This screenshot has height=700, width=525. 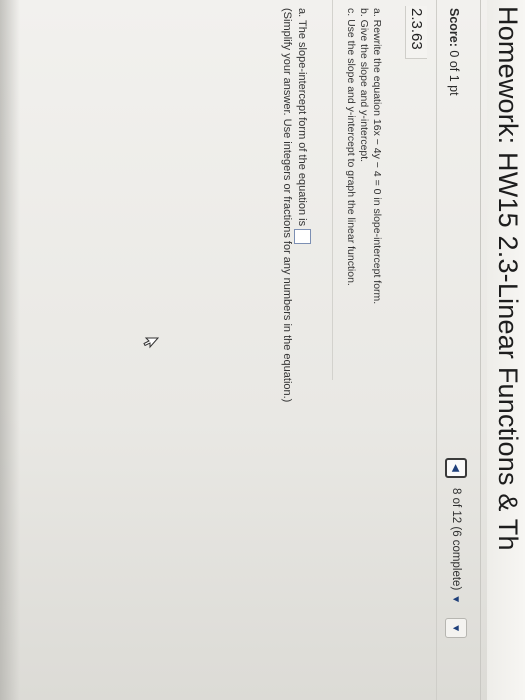 I want to click on screen-edge-shadow, so click(x=10, y=350).